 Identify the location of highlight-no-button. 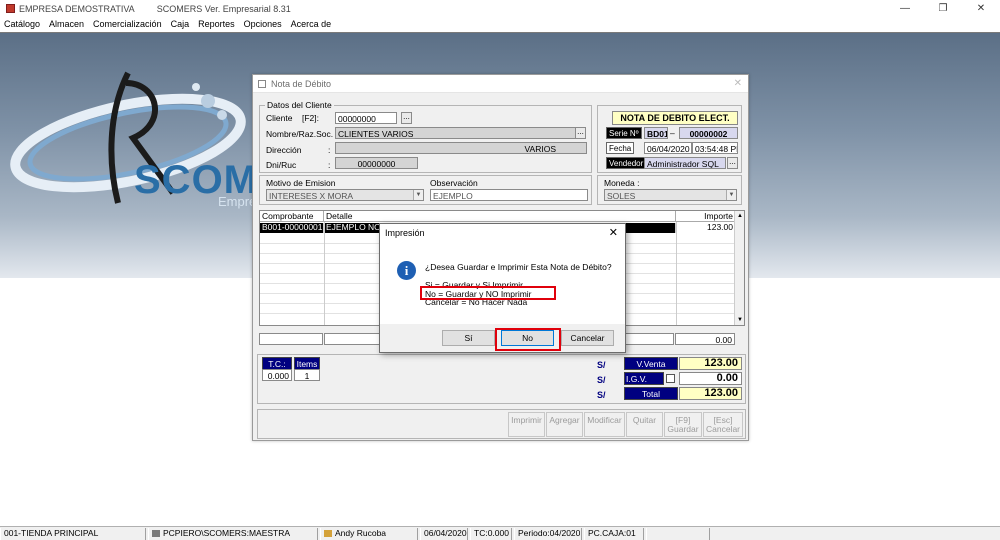
(528, 339).